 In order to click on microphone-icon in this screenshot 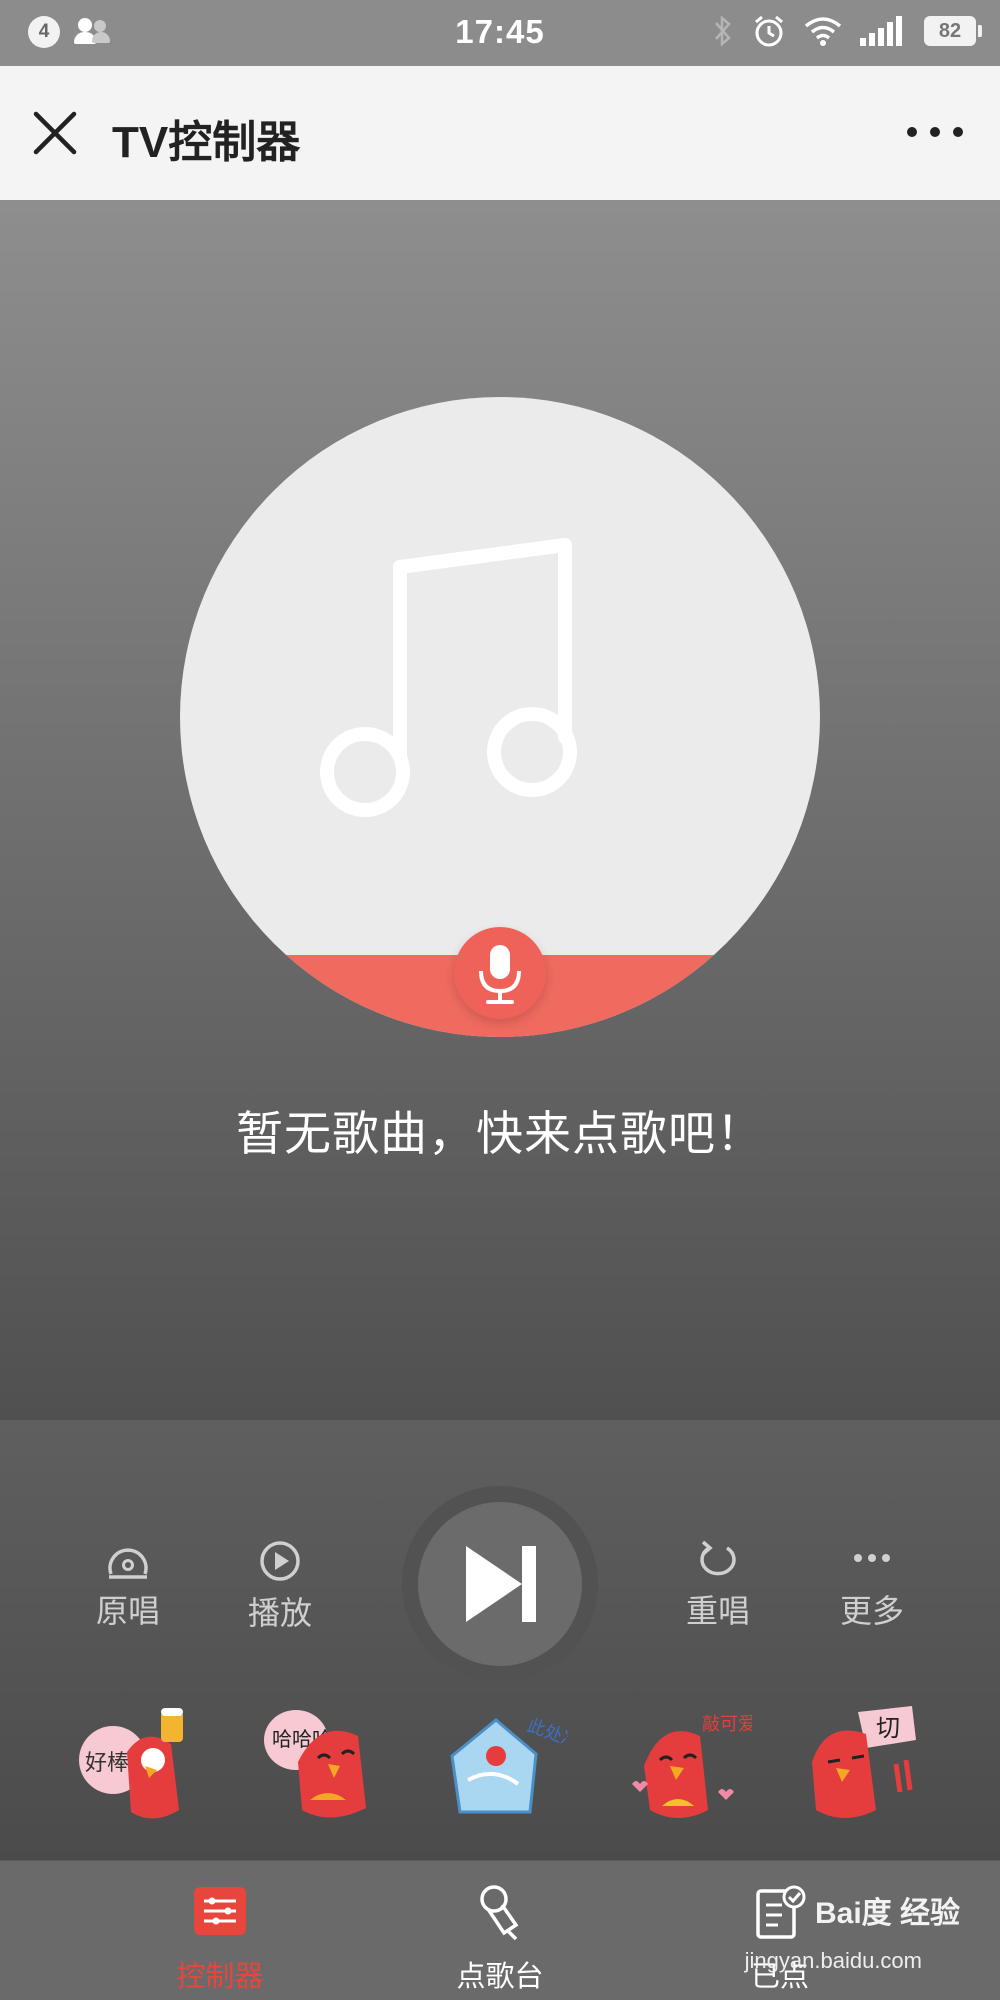, I will do `click(500, 974)`.